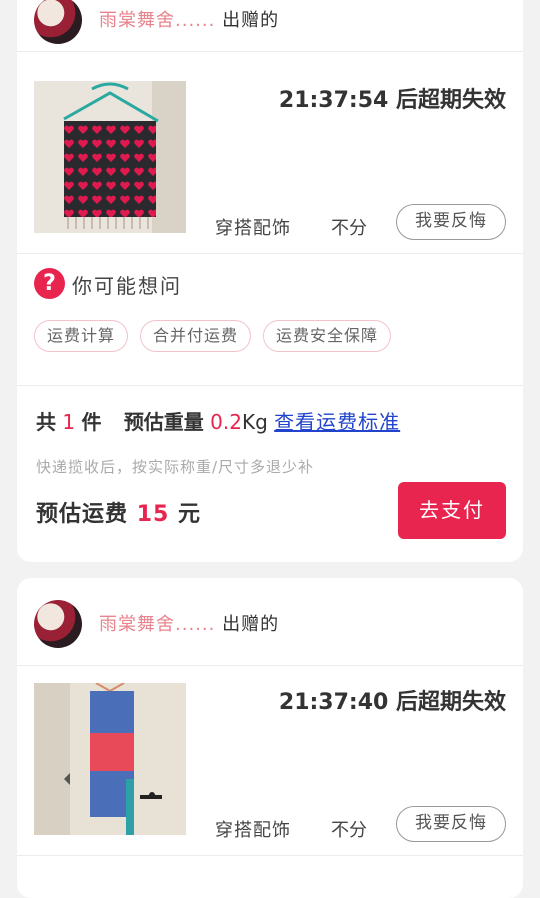 The width and height of the screenshot is (540, 898). Describe the element at coordinates (153, 514) in the screenshot. I see `fee-value: 15` at that location.